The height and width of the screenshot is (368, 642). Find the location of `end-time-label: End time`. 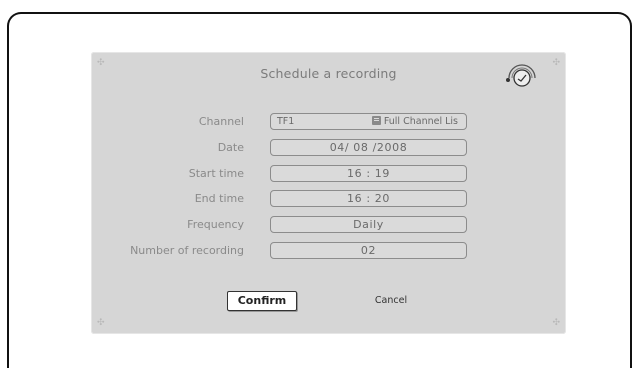

end-time-label: End time is located at coordinates (219, 198).